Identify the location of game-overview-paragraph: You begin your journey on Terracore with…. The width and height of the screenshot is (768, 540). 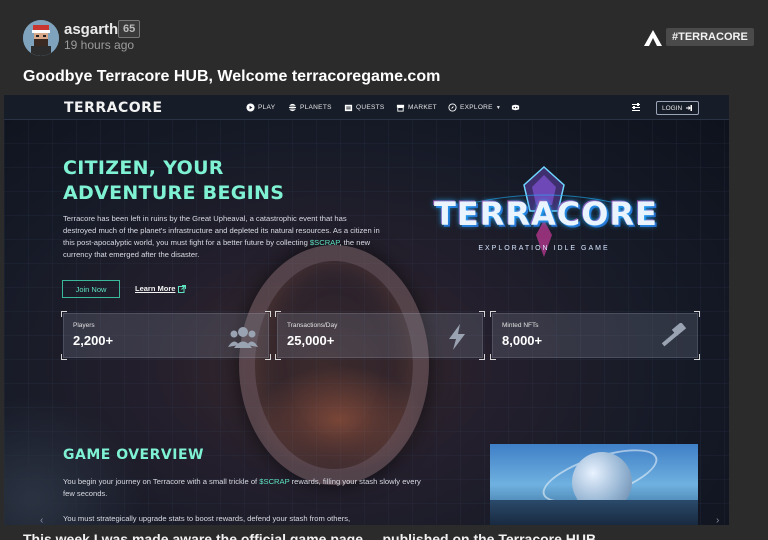
(248, 488).